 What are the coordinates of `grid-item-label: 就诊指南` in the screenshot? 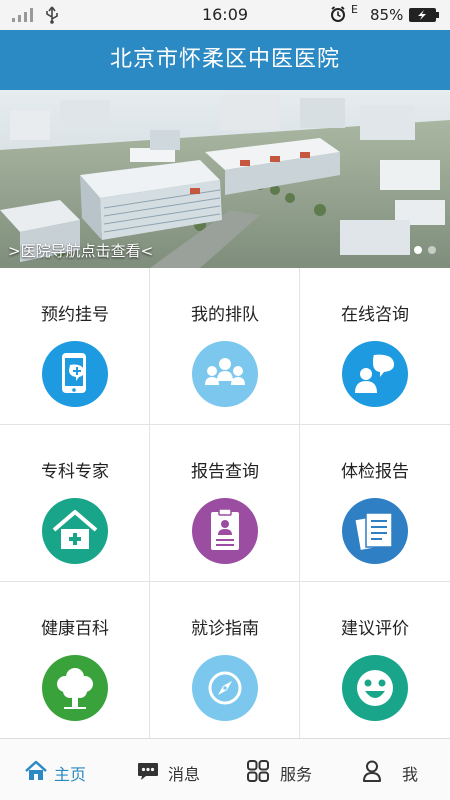 It's located at (225, 629).